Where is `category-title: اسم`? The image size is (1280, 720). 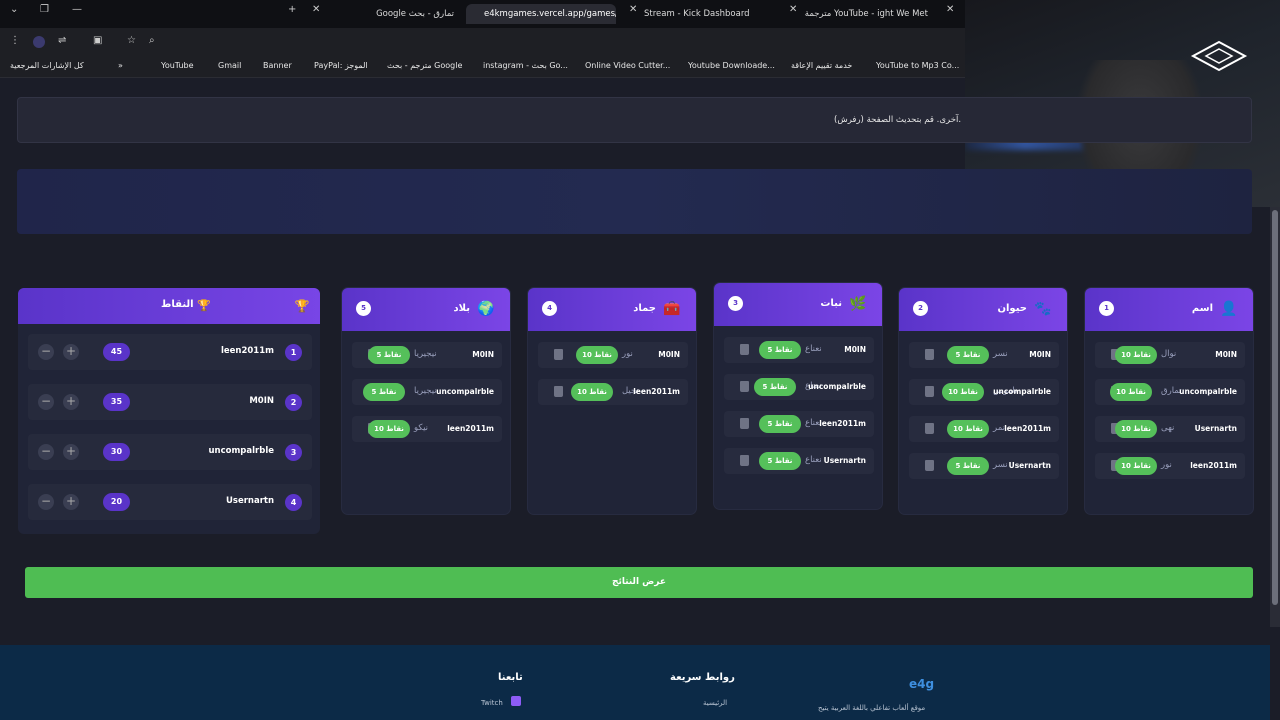
category-title: اسم is located at coordinates (1202, 308).